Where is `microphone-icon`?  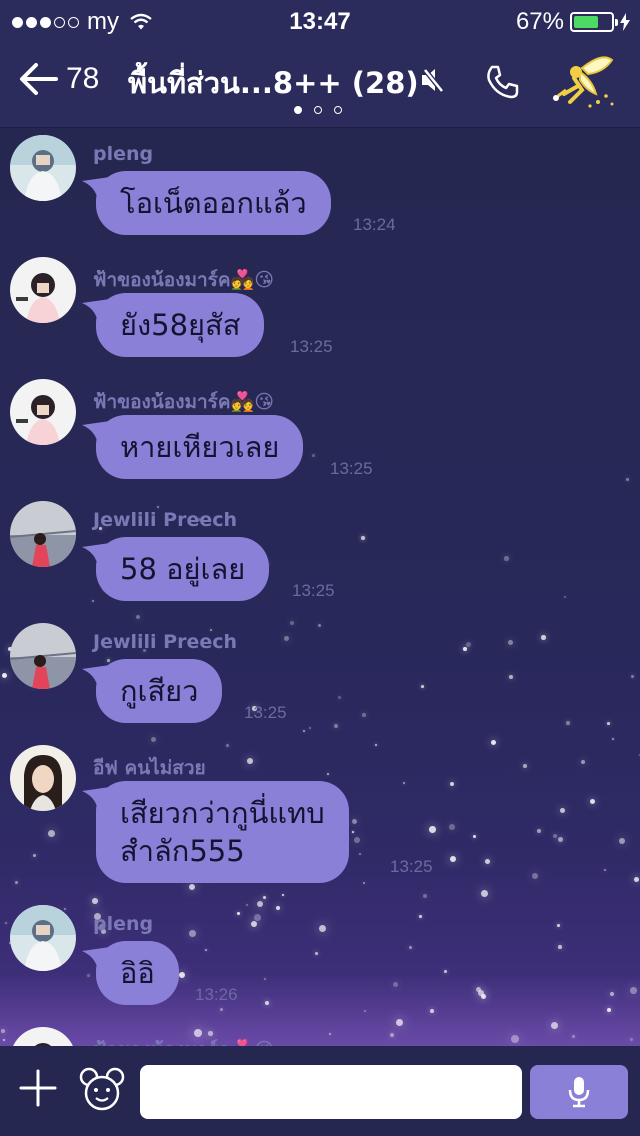 microphone-icon is located at coordinates (579, 1092).